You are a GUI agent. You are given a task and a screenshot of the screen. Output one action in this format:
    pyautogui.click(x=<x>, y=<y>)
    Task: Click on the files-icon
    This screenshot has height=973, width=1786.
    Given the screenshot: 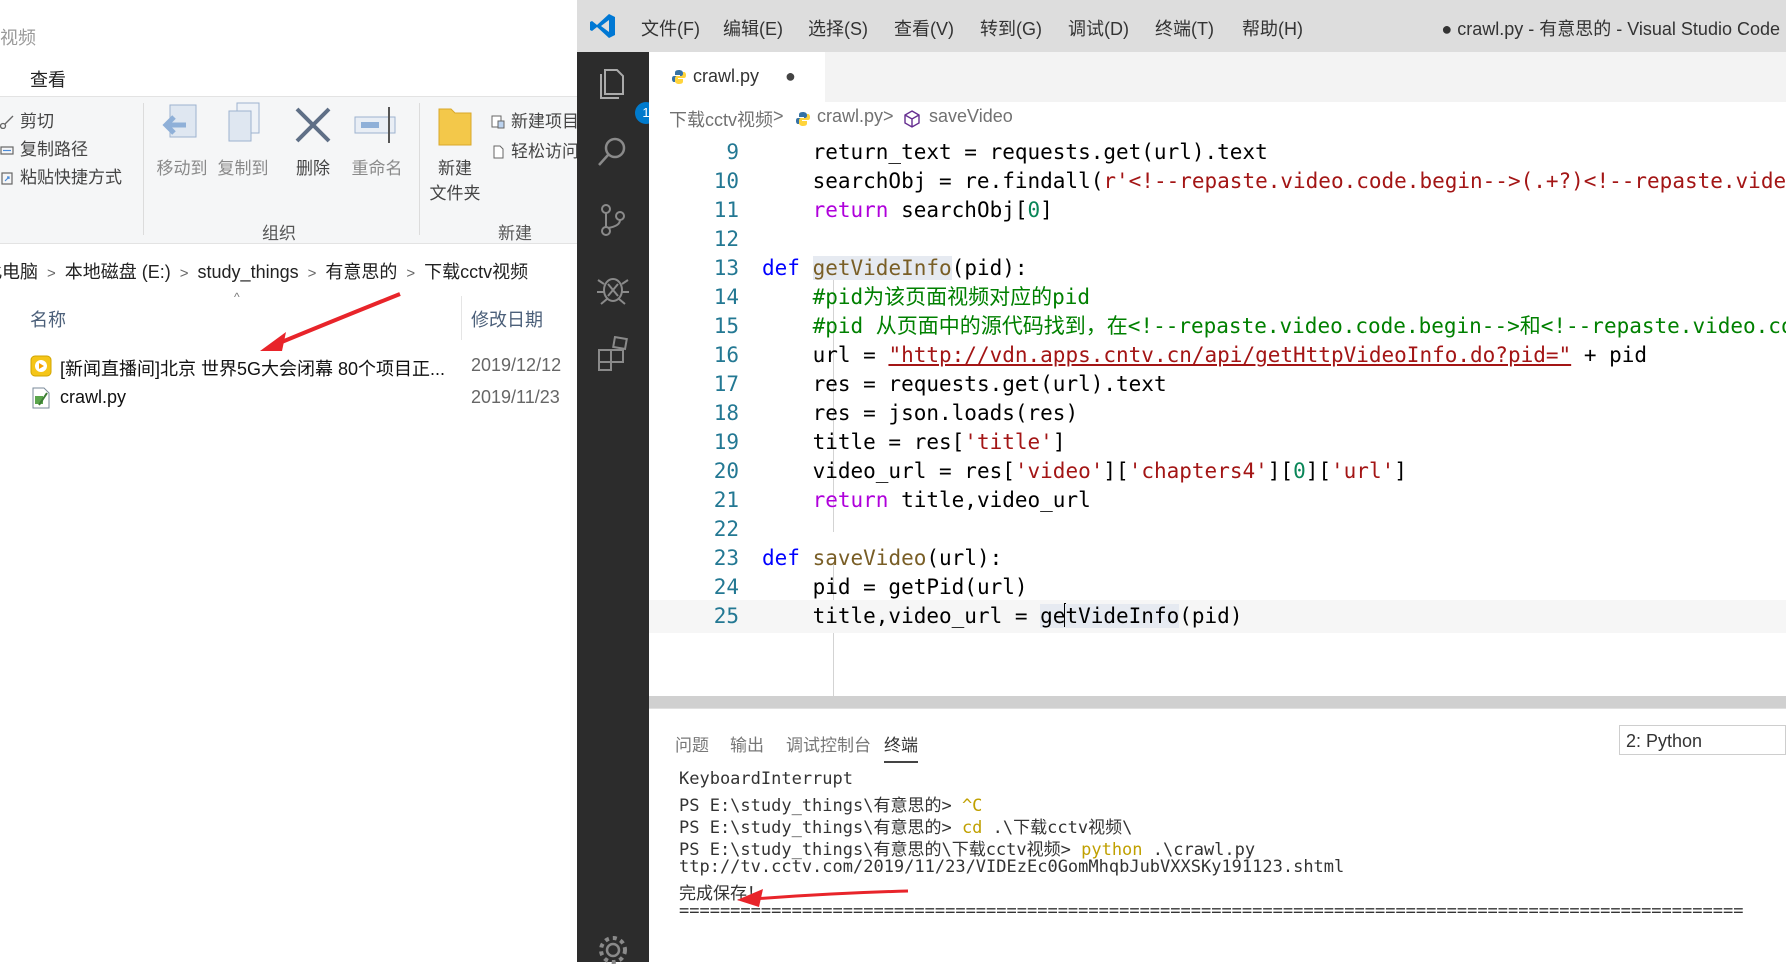 What is the action you would take?
    pyautogui.click(x=612, y=84)
    